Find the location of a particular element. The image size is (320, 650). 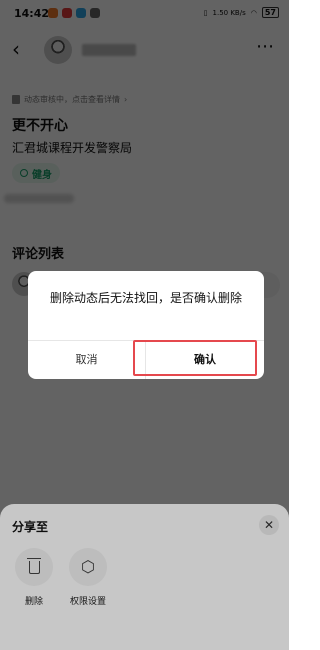

confirm-highlight-box is located at coordinates (195, 358).